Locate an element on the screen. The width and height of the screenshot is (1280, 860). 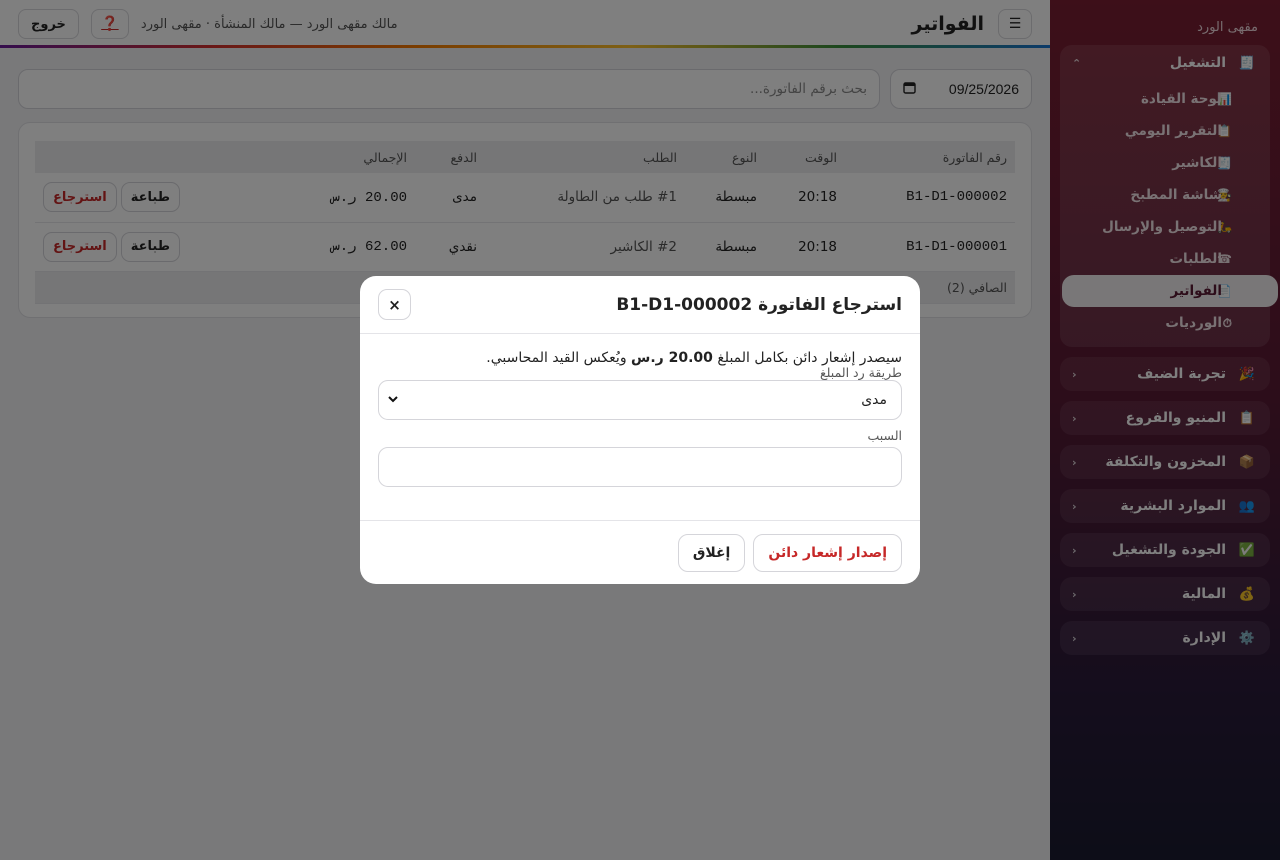
modal-close-text-button: إغلاق is located at coordinates (711, 552).